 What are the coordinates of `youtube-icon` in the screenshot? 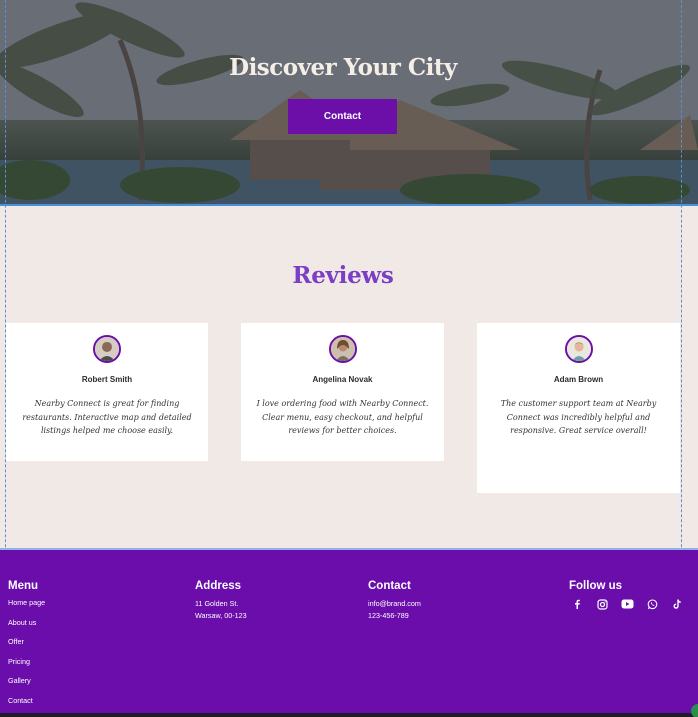 It's located at (627, 604).